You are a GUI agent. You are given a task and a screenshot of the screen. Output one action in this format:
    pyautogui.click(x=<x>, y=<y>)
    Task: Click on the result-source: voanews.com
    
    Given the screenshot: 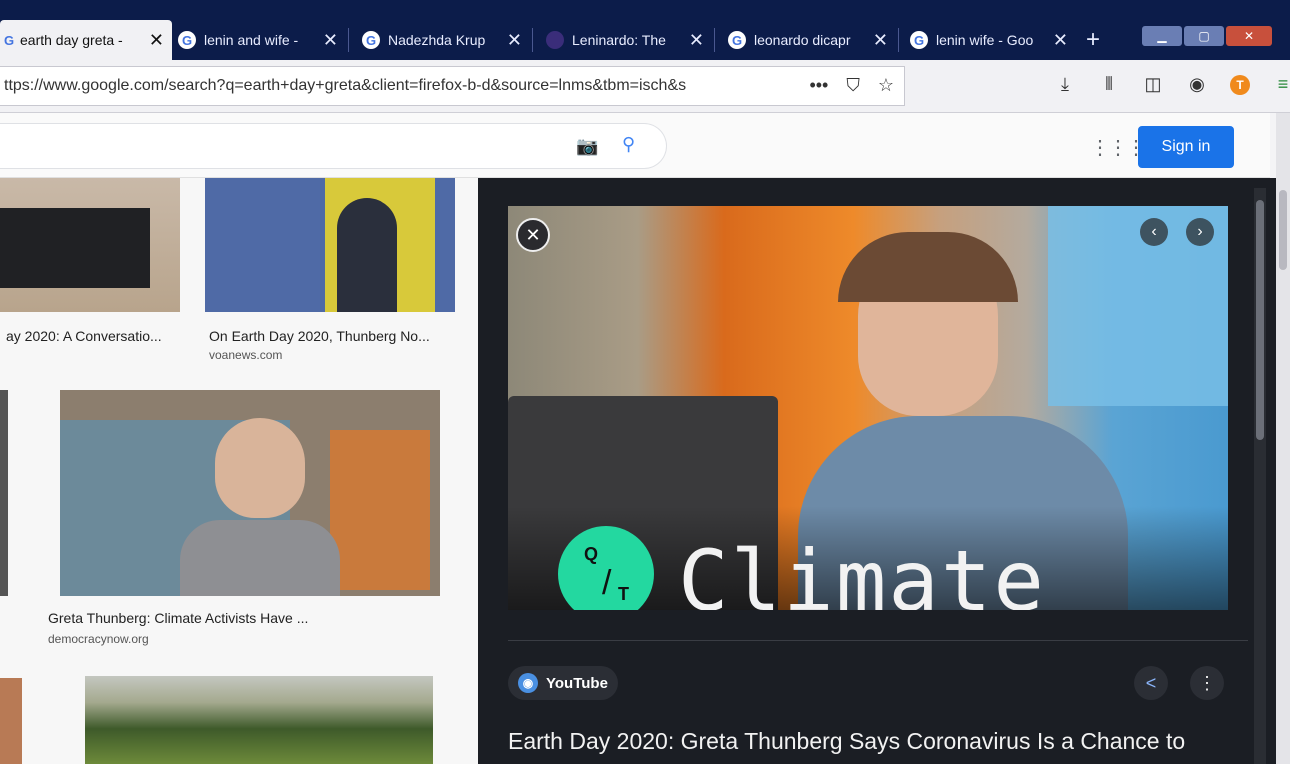 What is the action you would take?
    pyautogui.click(x=245, y=355)
    